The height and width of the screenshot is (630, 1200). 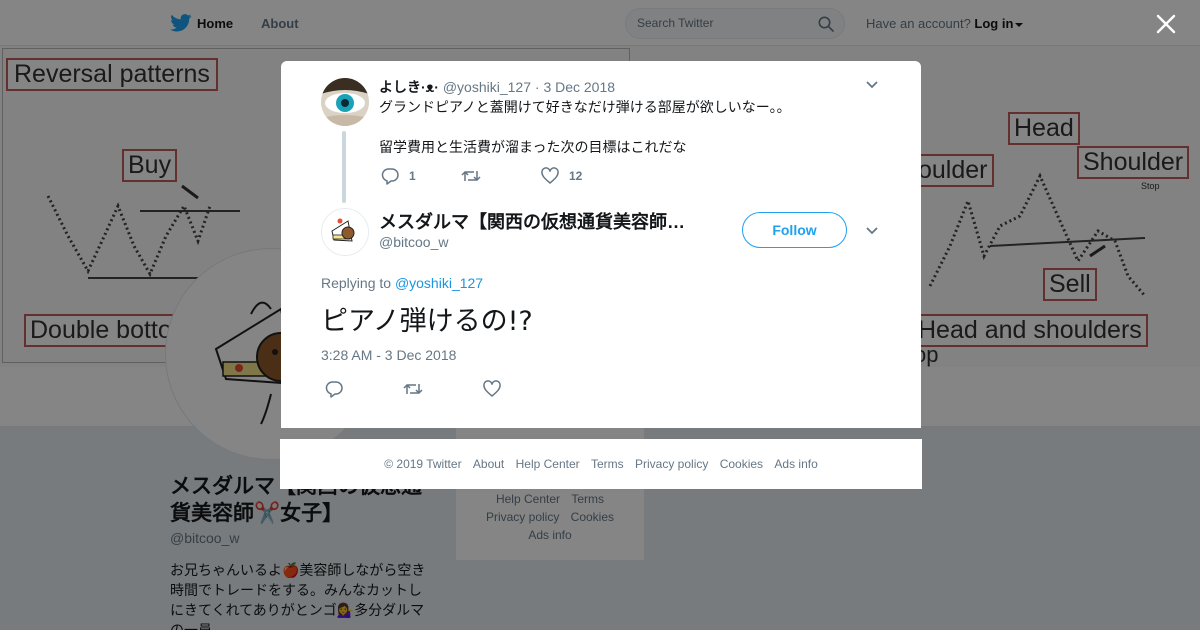 I want to click on footer-cookies-link: Cookies, so click(x=741, y=464).